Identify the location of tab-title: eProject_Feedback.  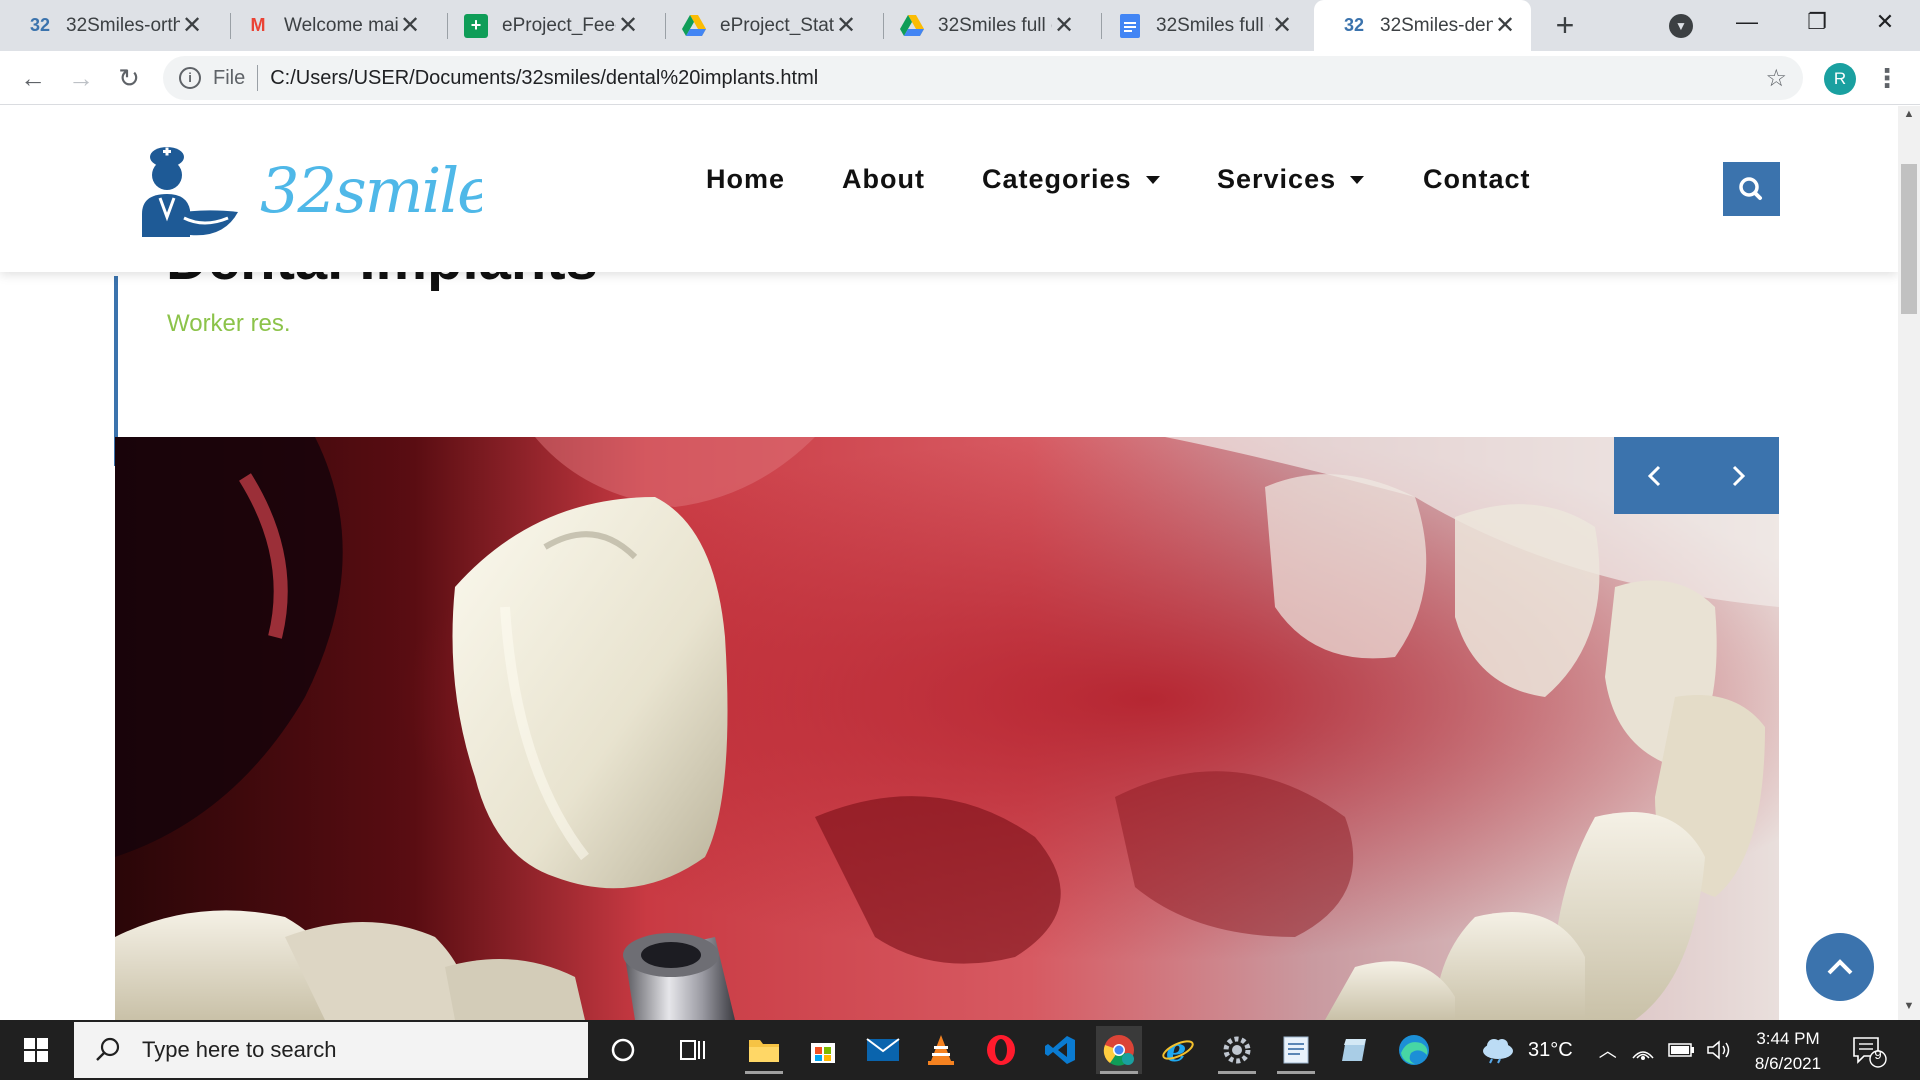
(559, 25).